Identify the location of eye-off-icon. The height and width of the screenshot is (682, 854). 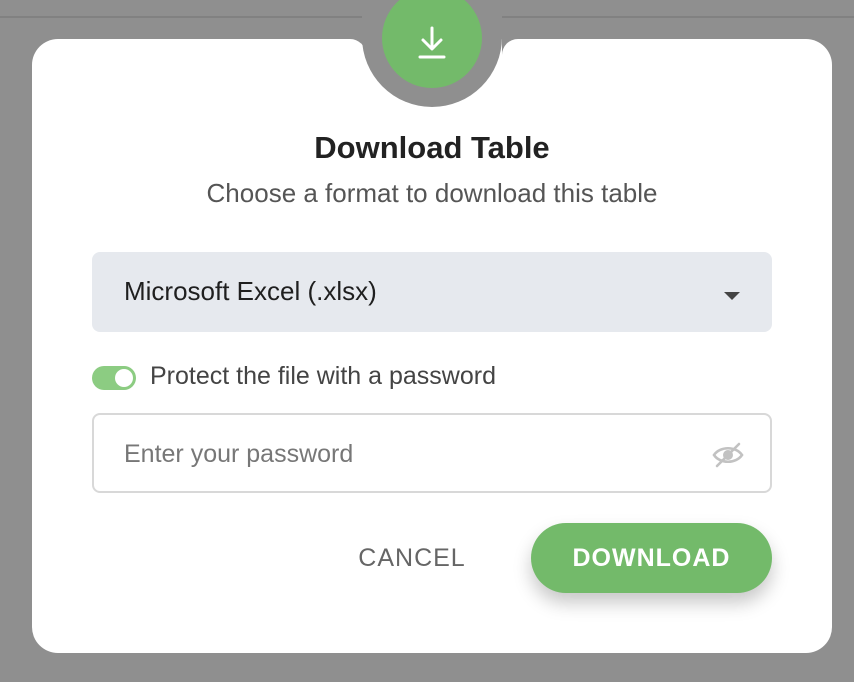
(728, 455).